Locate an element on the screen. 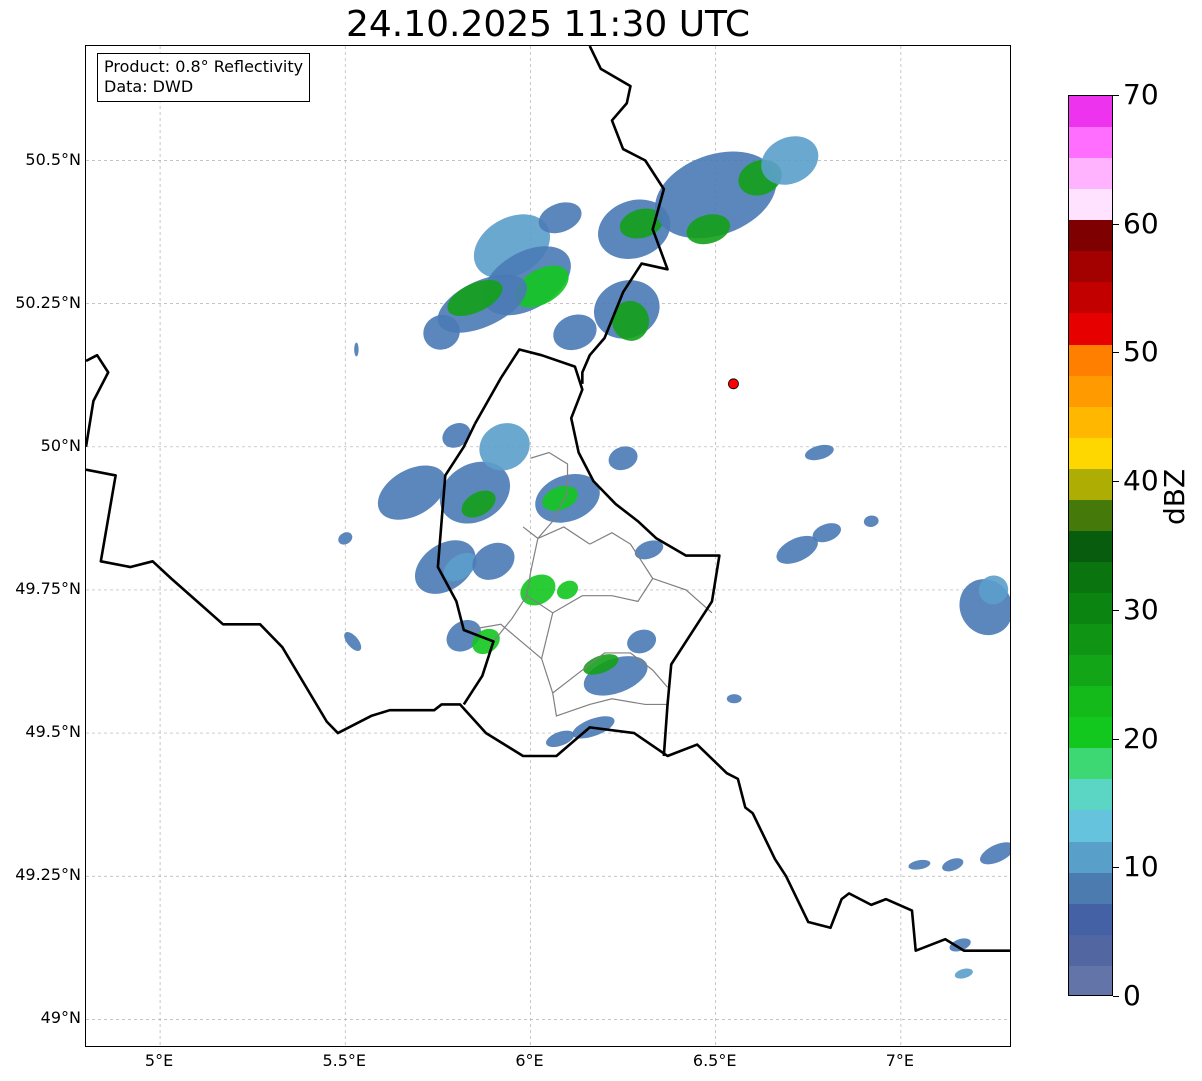 Image resolution: width=1202 pixels, height=1081 pixels. colorbar-tick-label: 50 is located at coordinates (1141, 352).